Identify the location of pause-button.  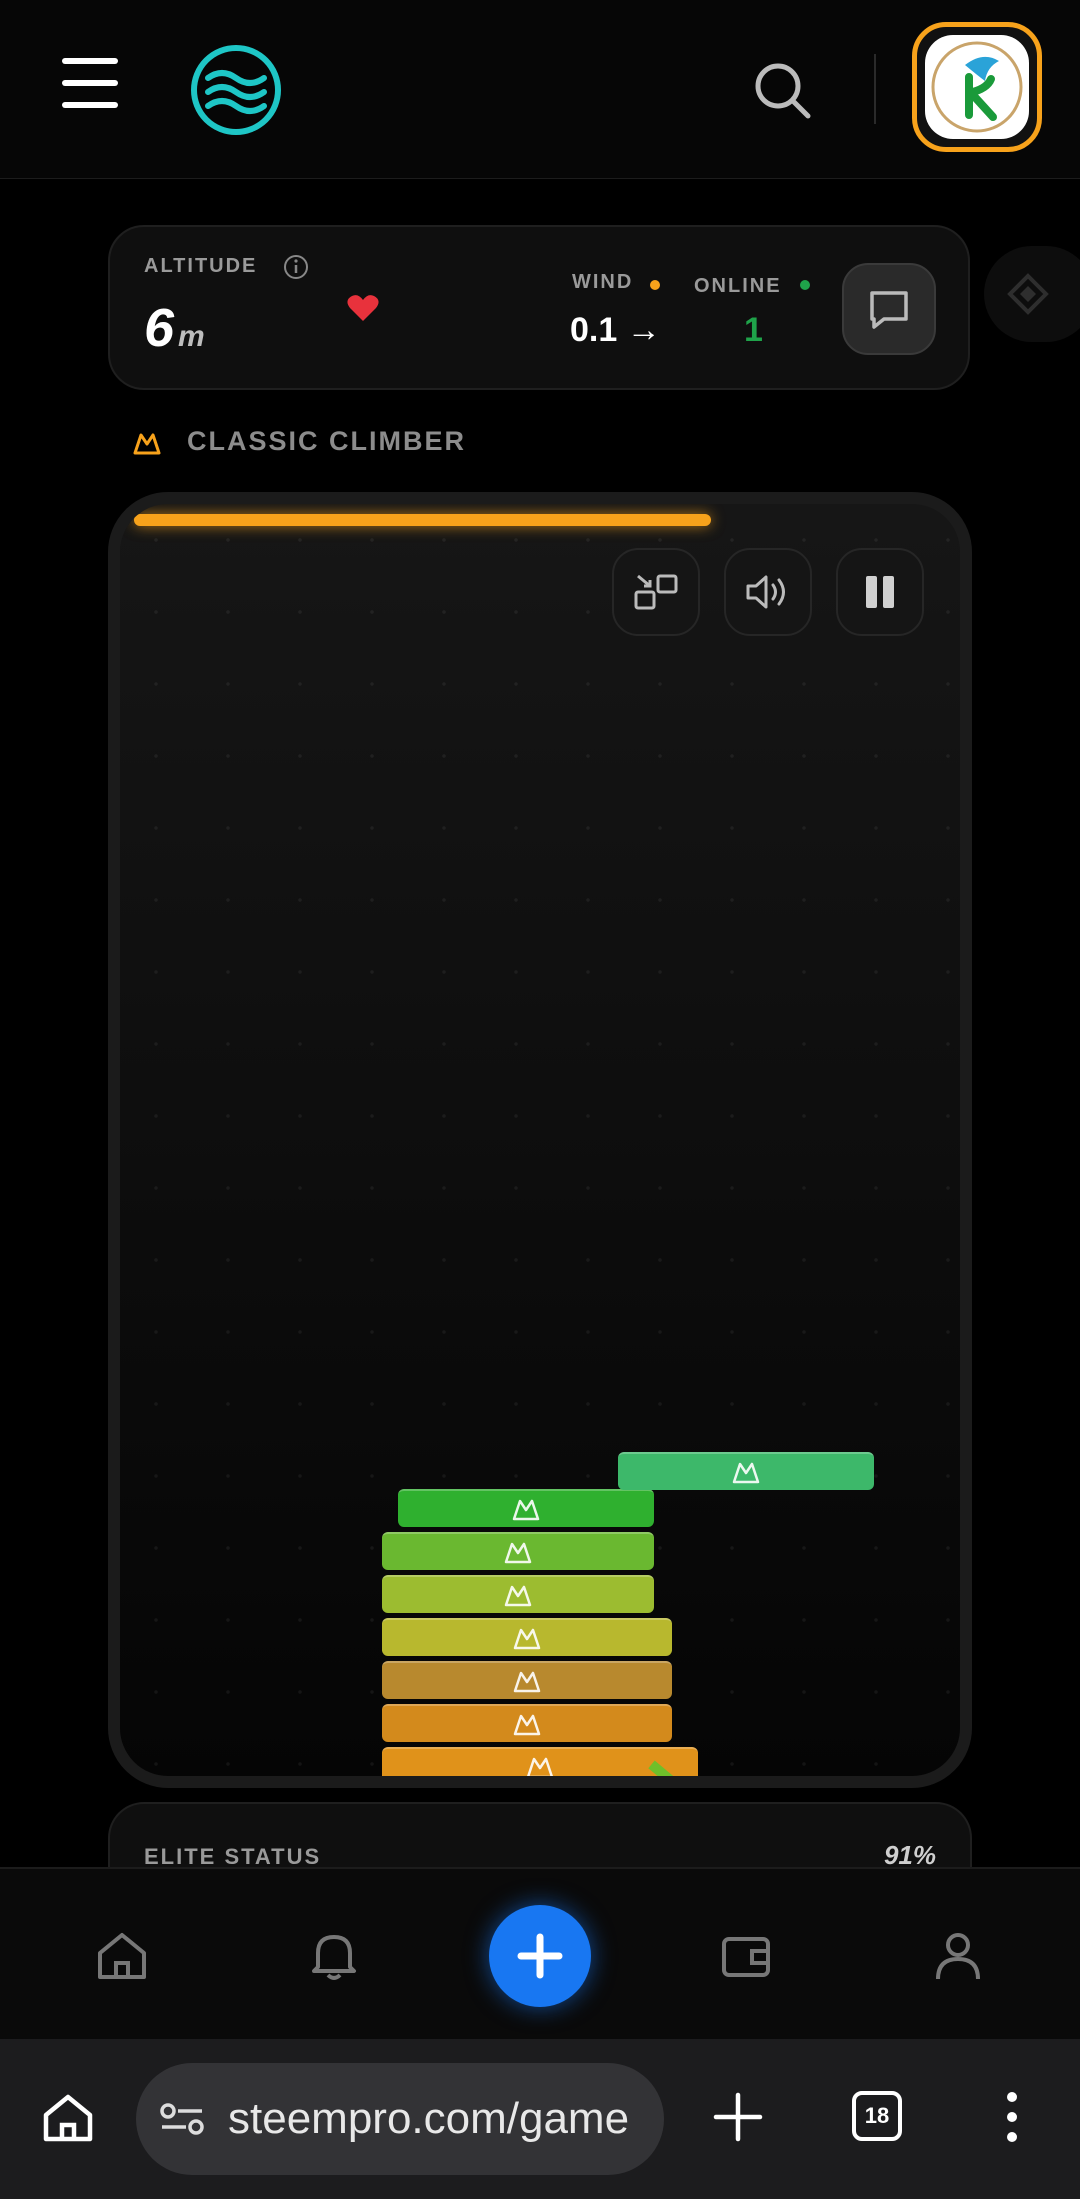
(880, 592).